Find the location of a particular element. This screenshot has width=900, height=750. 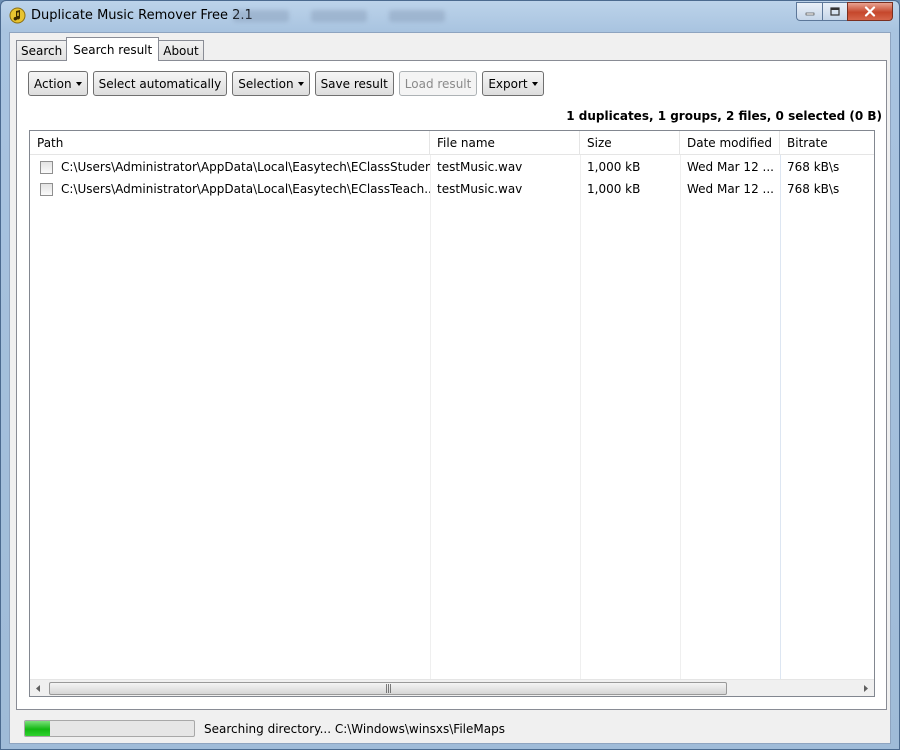

scroll-left-button is located at coordinates (38, 688).